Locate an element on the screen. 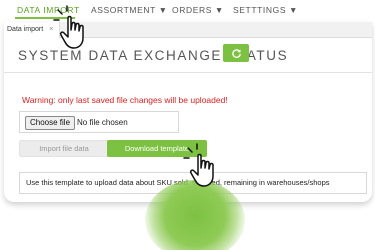 This screenshot has height=250, width=375. file-input-box: Choose file No file chosen is located at coordinates (99, 122).